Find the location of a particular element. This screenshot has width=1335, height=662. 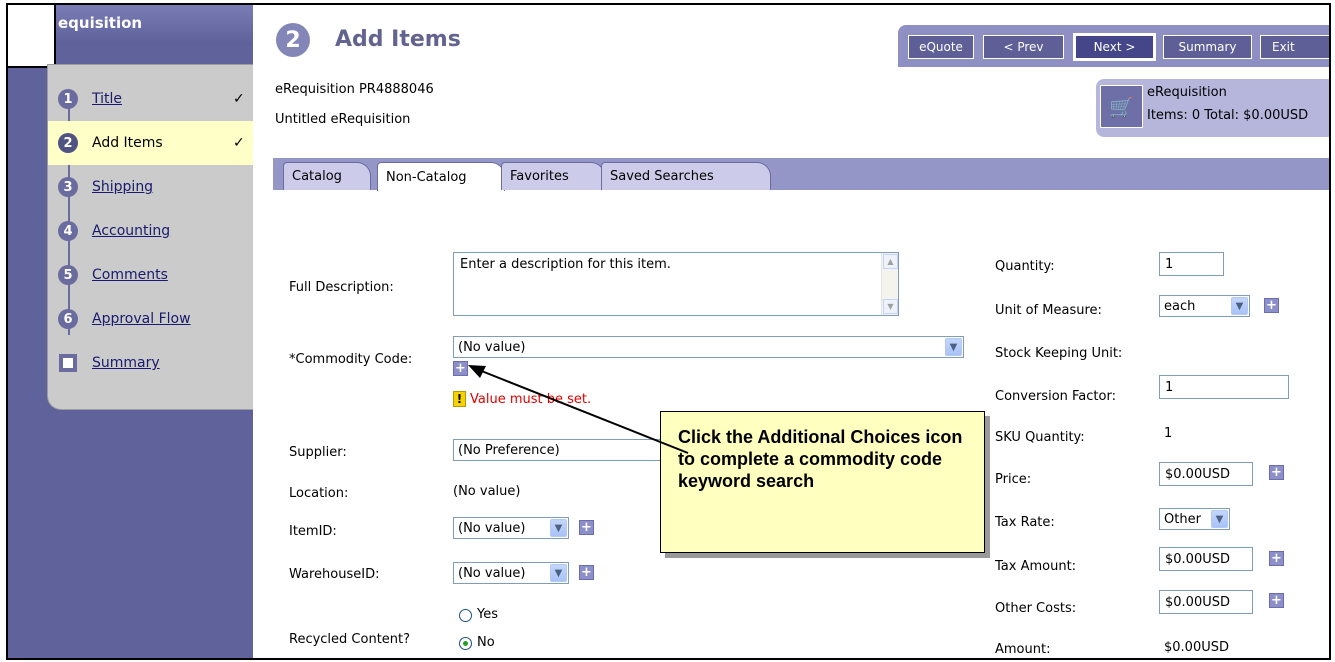

step-label: Accounting is located at coordinates (131, 231).